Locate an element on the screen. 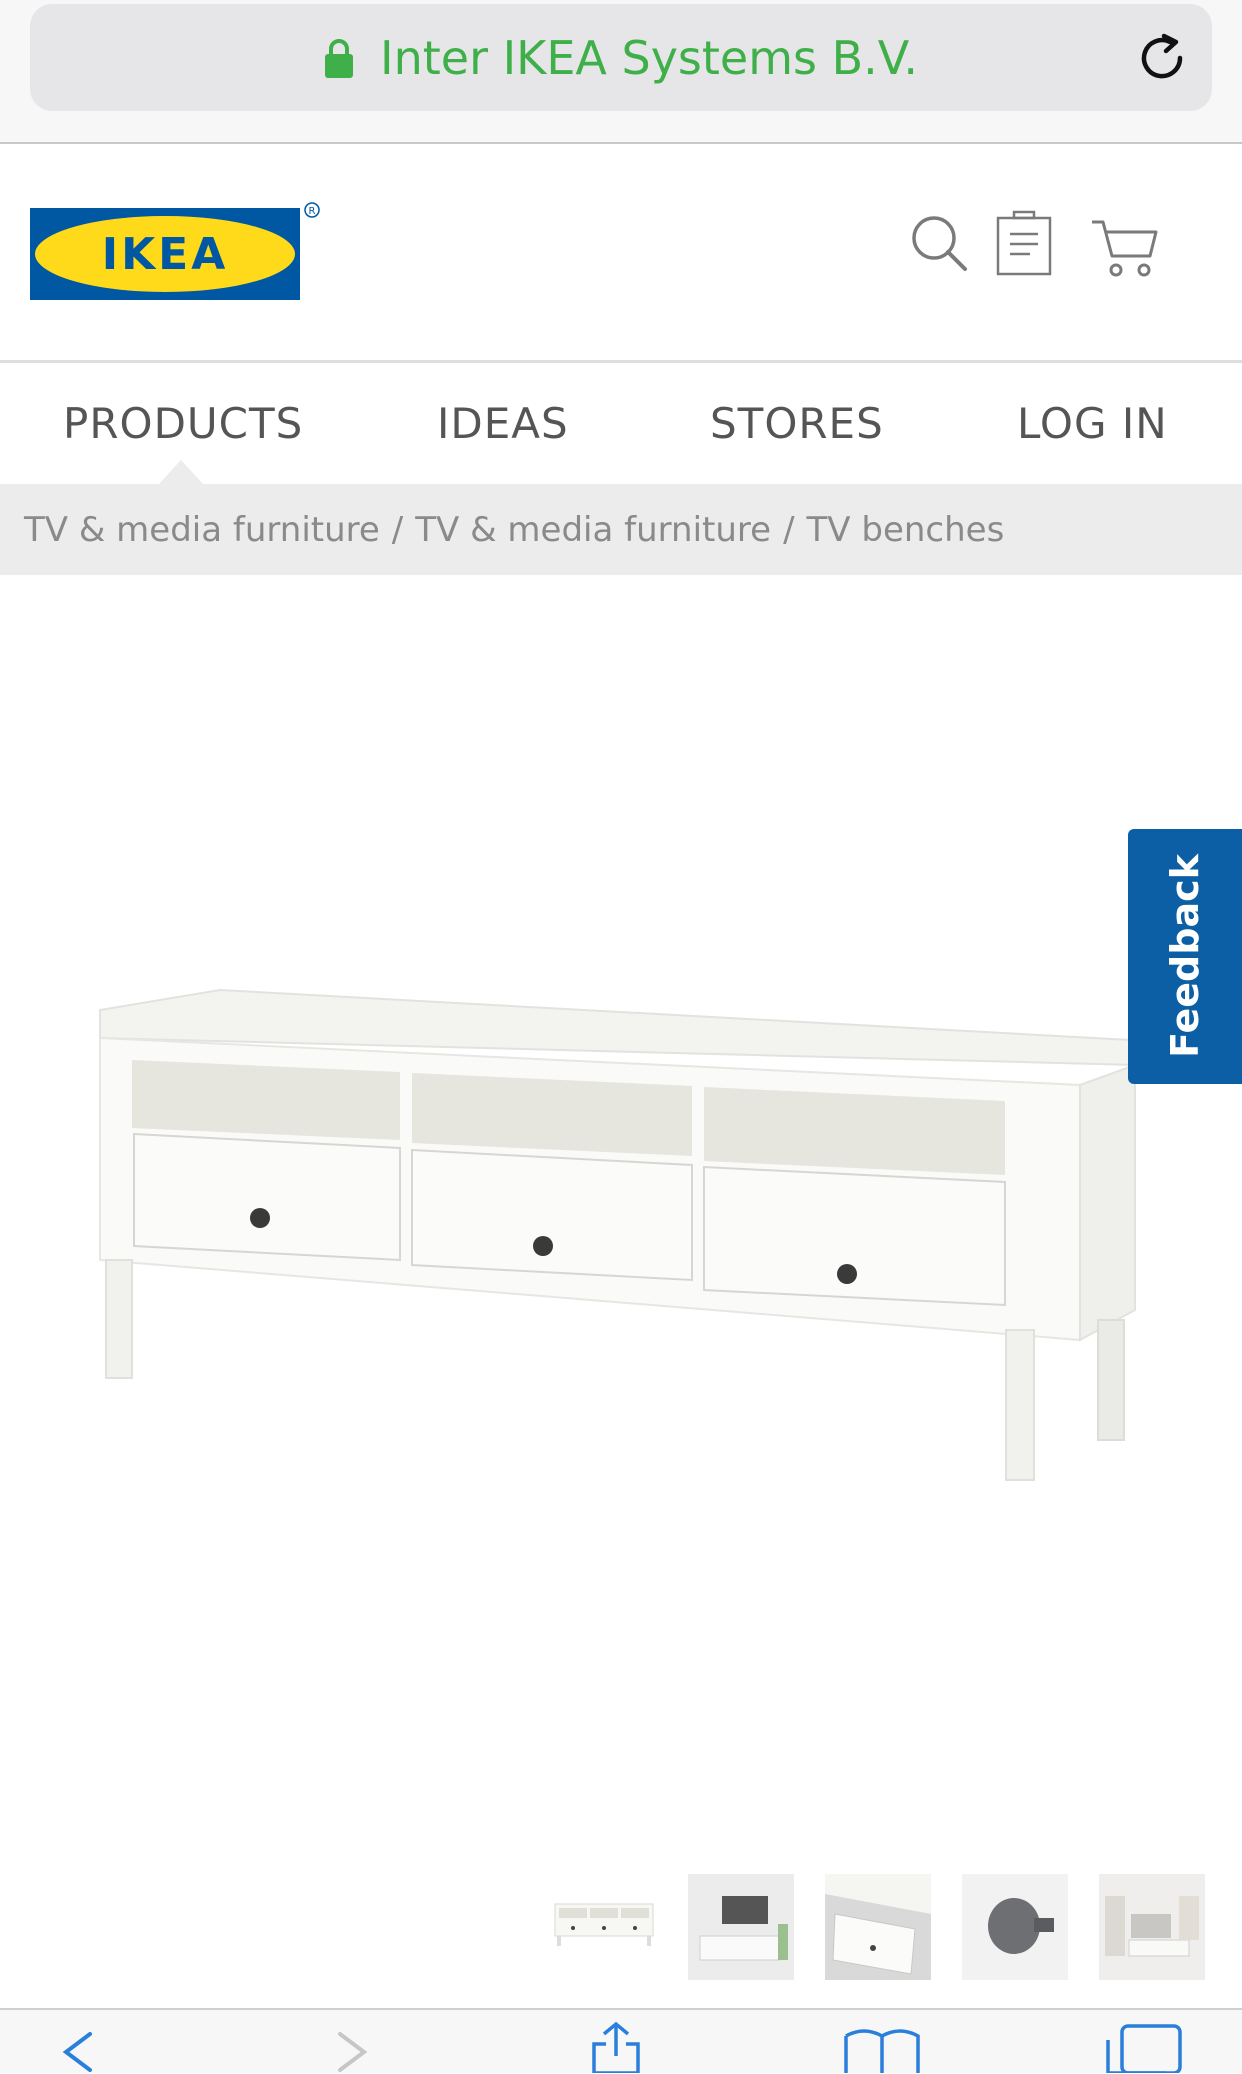 The height and width of the screenshot is (2074, 1242). drawer-thumb-icon is located at coordinates (878, 1927).